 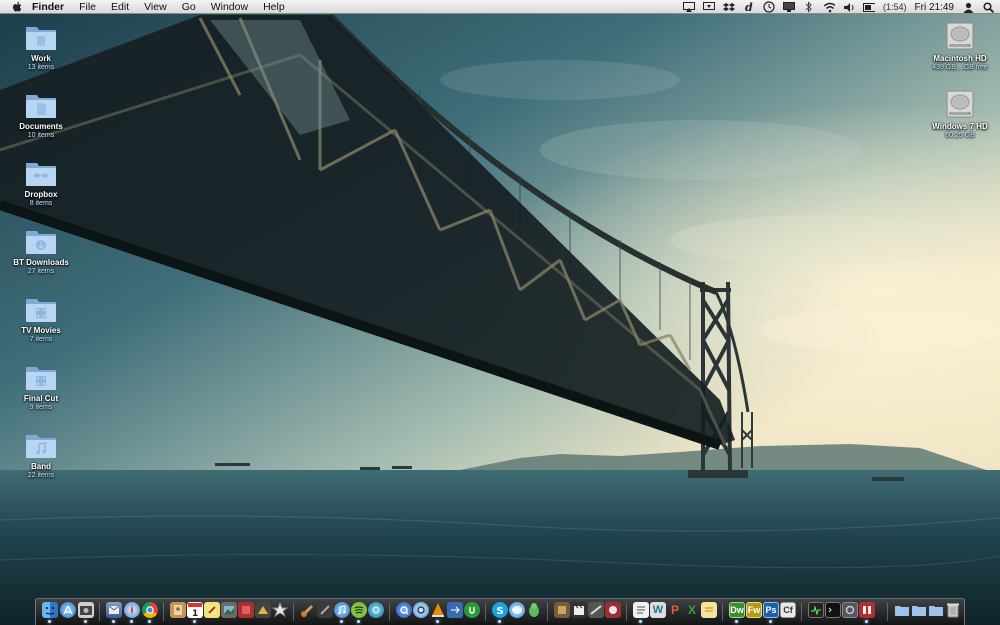 I want to click on dock-separator, so click(x=163, y=612).